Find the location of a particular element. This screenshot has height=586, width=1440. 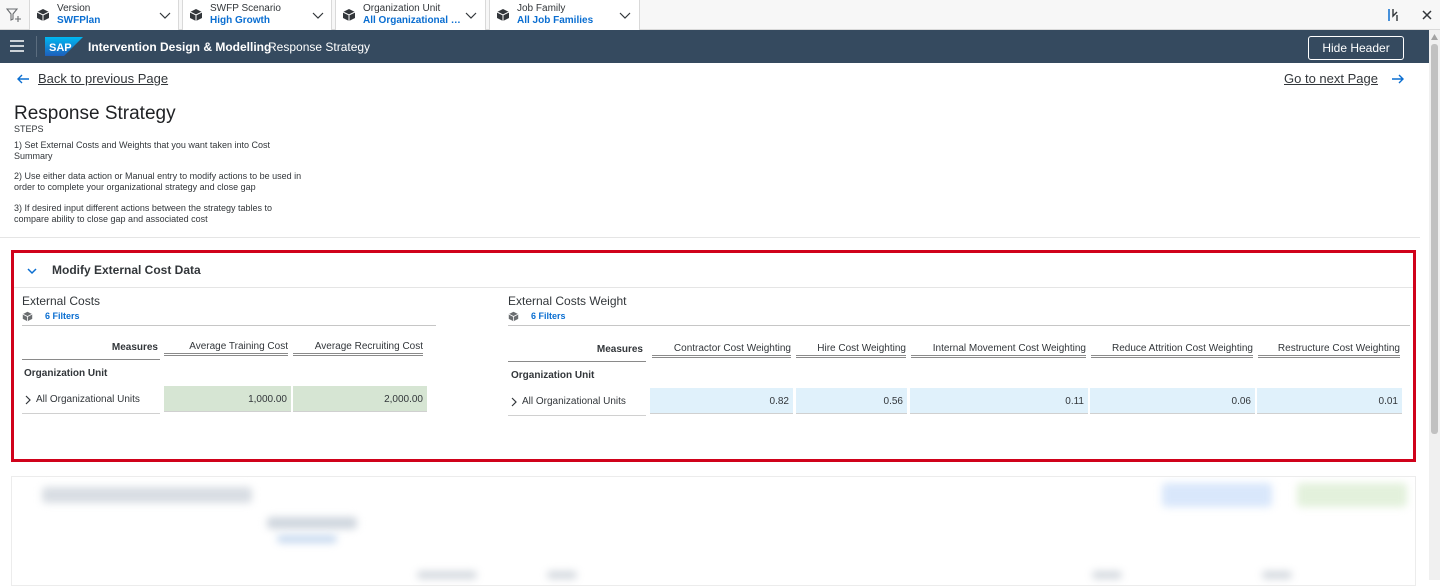

page-title: Response Strategy is located at coordinates (95, 113).